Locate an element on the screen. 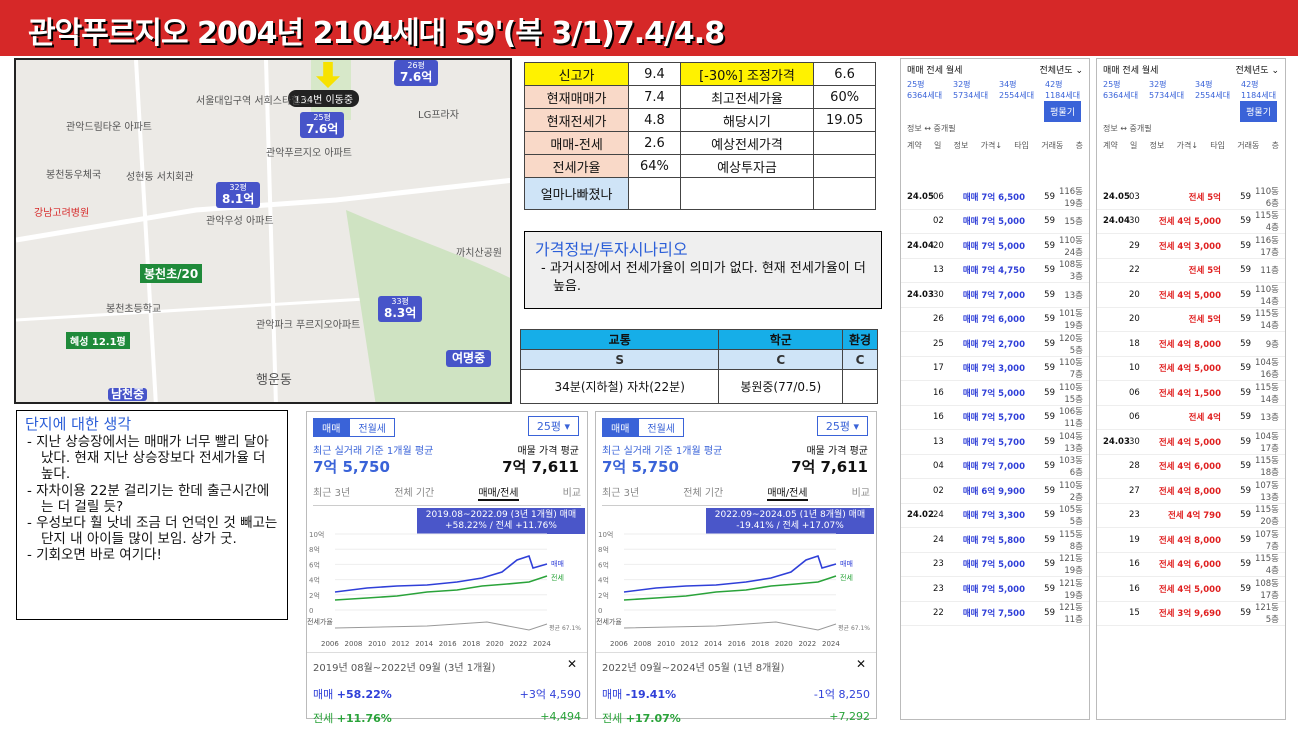 The height and width of the screenshot is (732, 1298). school-flag: 혜성 12.1평 is located at coordinates (98, 340).